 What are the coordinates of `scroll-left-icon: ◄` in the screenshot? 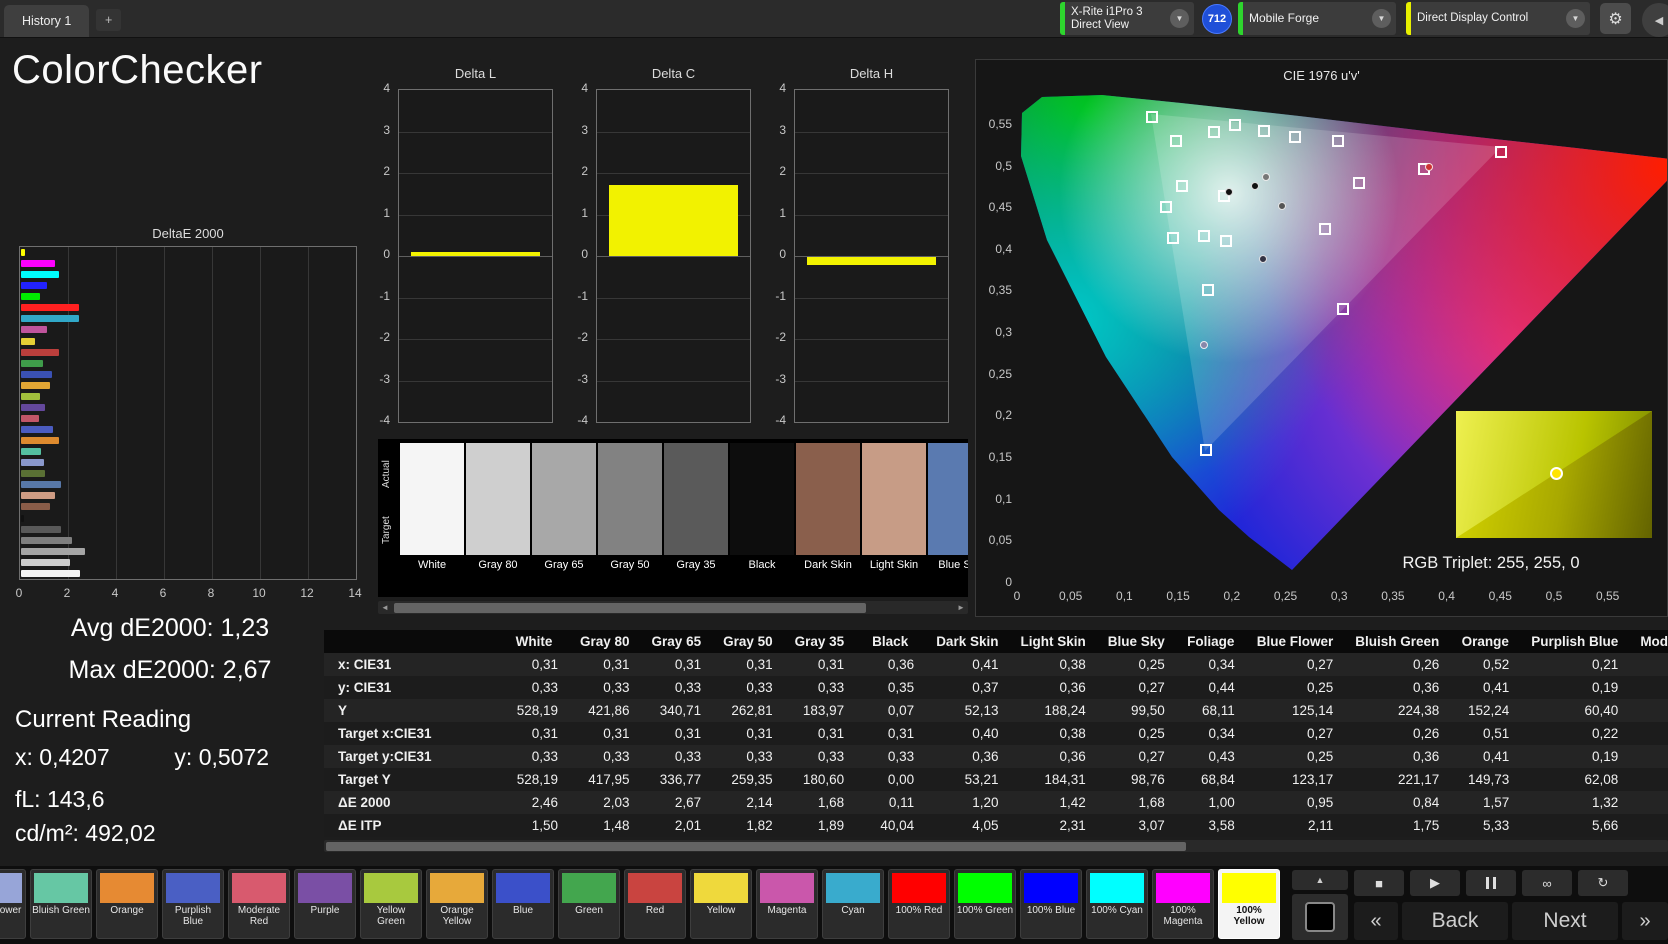 It's located at (385, 607).